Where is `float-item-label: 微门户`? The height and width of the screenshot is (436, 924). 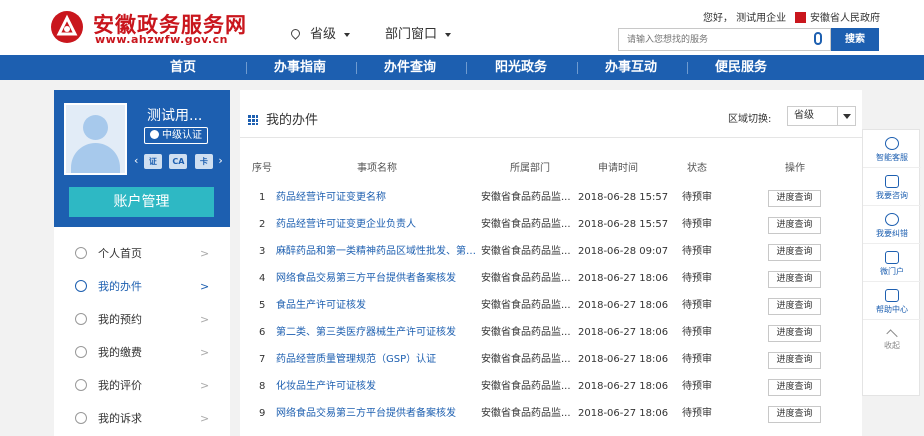
float-item-label: 微门户 is located at coordinates (892, 271).